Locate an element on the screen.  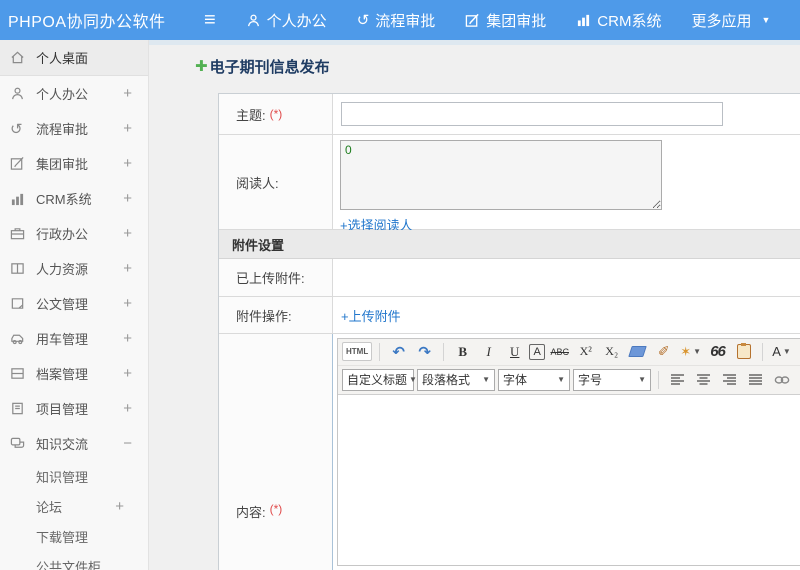
sidebar-item-workflow-approval: ↺ 流程审批 + is located at coordinates (74, 128).